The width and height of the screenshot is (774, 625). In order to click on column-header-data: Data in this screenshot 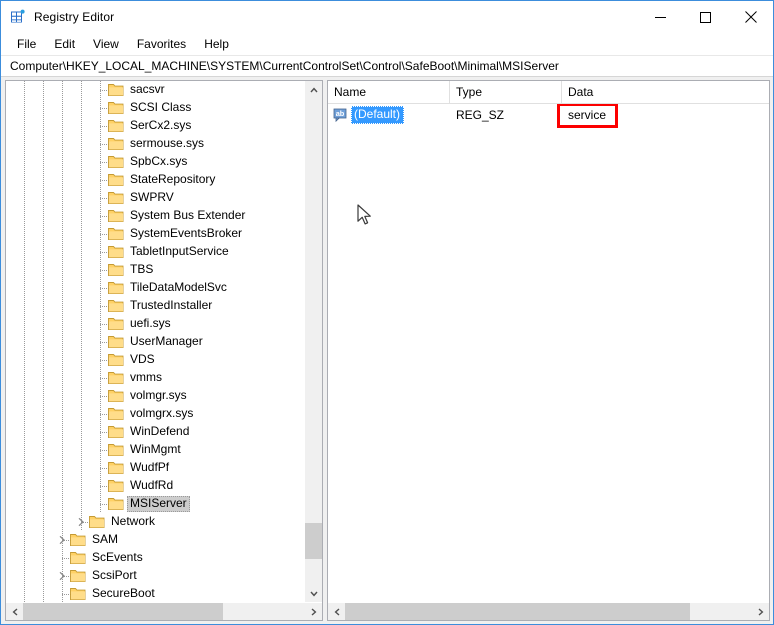, I will do `click(665, 92)`.